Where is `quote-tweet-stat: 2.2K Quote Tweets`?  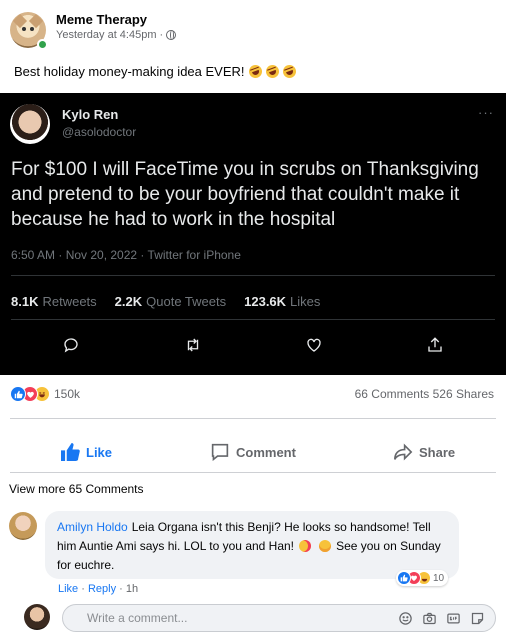
quote-tweet-stat: 2.2K Quote Tweets is located at coordinates (170, 301).